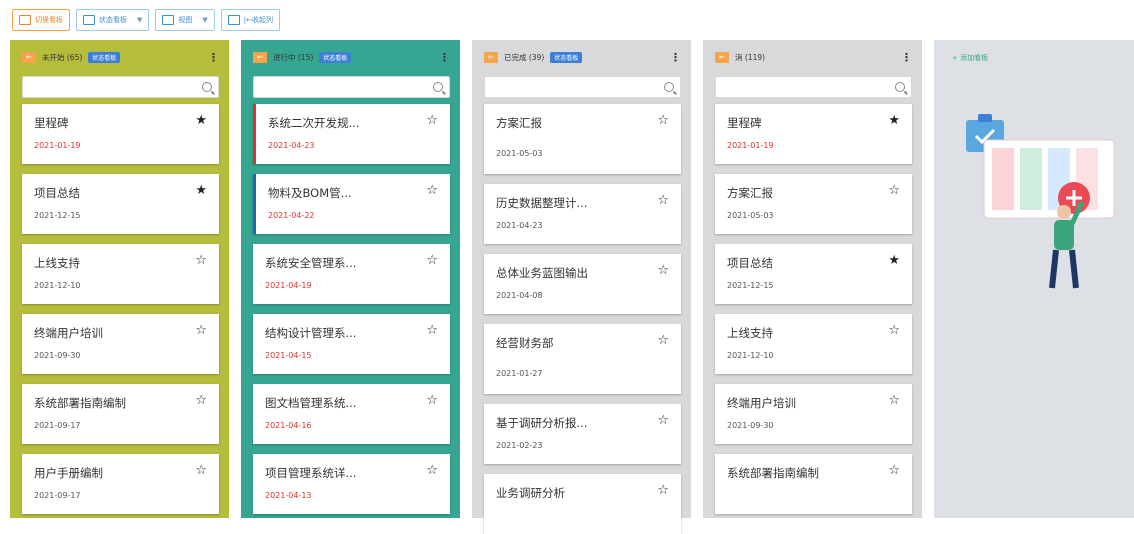 The image size is (1134, 534). Describe the element at coordinates (120, 484) in the screenshot. I see `task-card: 用户手册编制 2021-09-17 ☆` at that location.